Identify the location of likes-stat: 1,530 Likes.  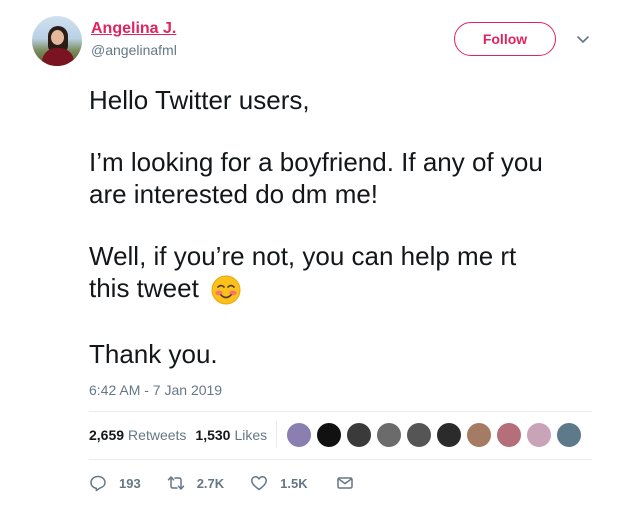
(231, 435).